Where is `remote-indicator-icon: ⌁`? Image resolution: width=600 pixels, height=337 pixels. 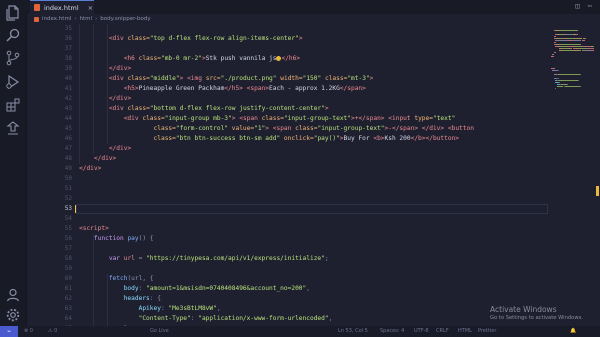 remote-indicator-icon: ⌁ is located at coordinates (9, 331).